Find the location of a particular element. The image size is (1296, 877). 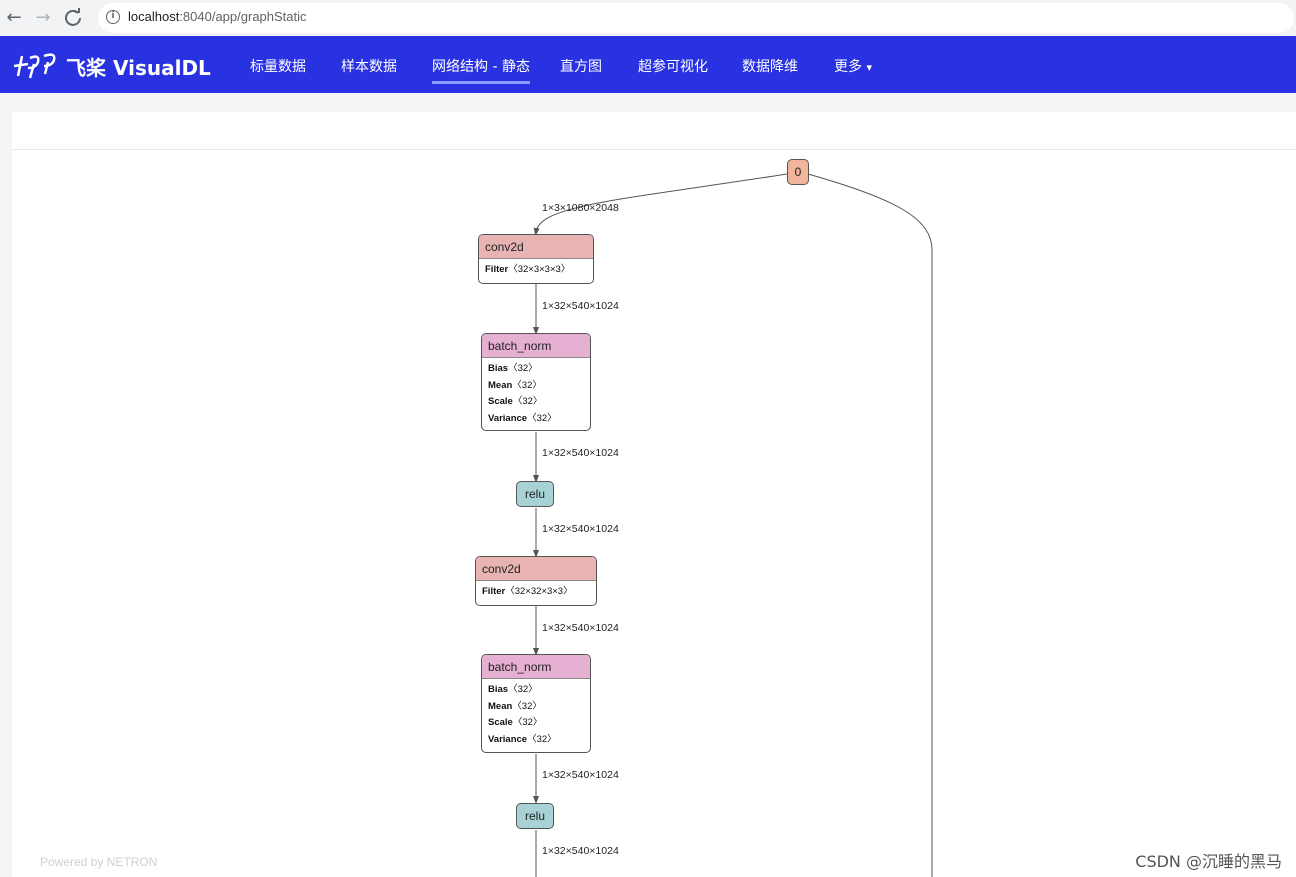

node-attribute: Filter〈32×32×3×3〉 is located at coordinates (536, 592).